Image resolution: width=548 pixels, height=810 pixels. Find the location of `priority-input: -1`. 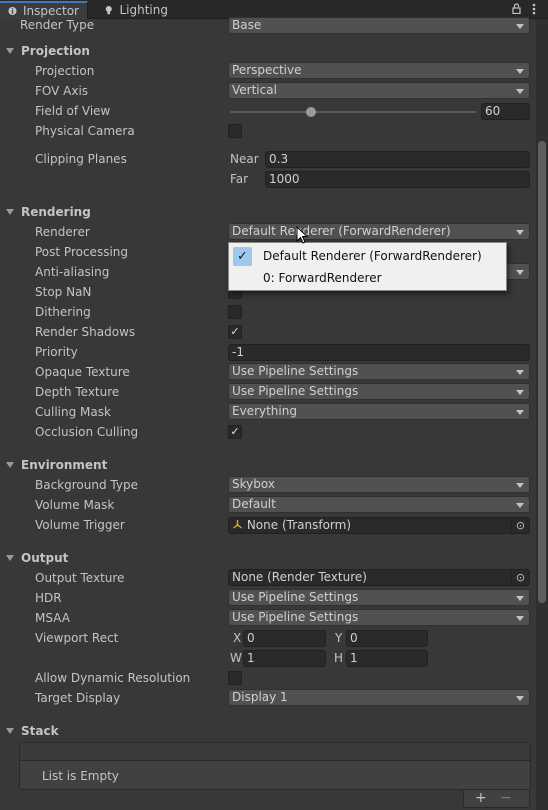

priority-input: -1 is located at coordinates (379, 352).